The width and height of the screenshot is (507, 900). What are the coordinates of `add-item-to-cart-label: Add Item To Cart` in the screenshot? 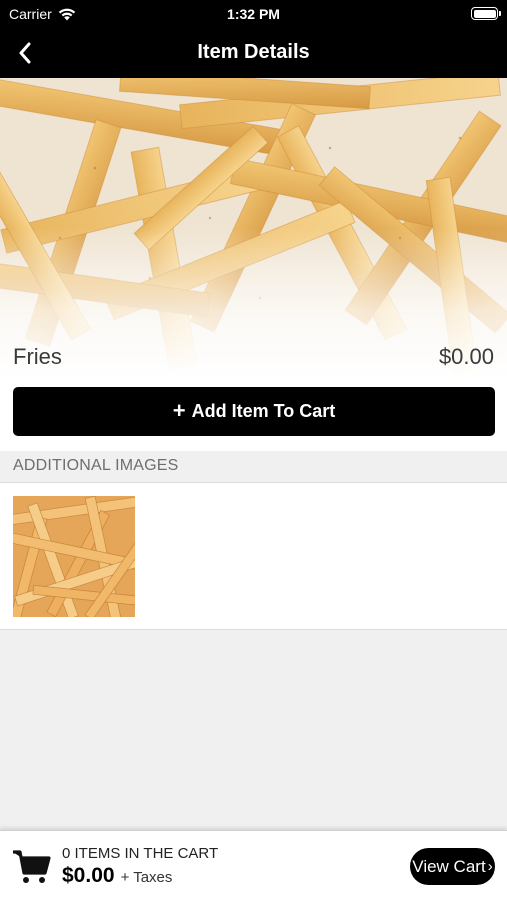 It's located at (263, 411).